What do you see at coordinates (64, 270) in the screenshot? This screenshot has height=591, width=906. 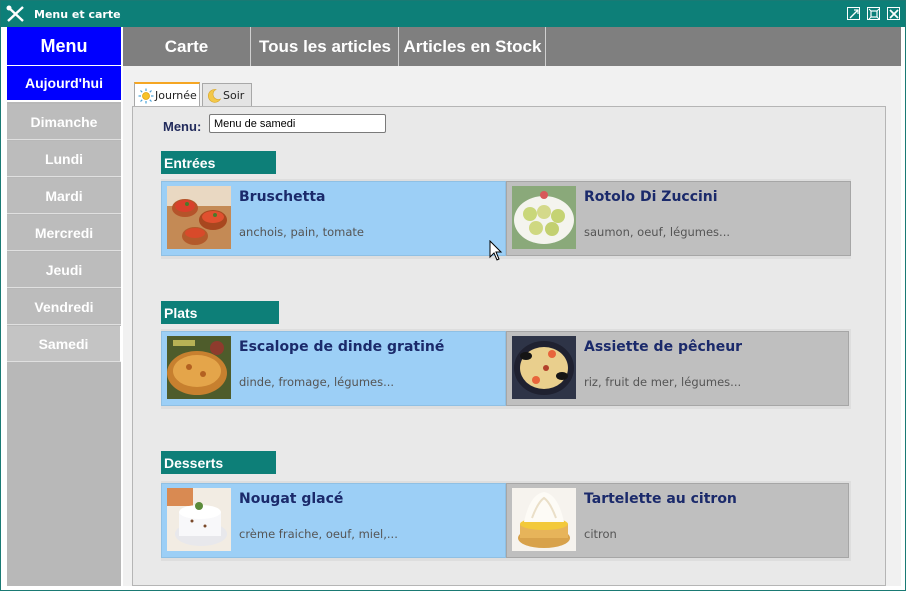 I see `sidebar-item-jeudi: Jeudi` at bounding box center [64, 270].